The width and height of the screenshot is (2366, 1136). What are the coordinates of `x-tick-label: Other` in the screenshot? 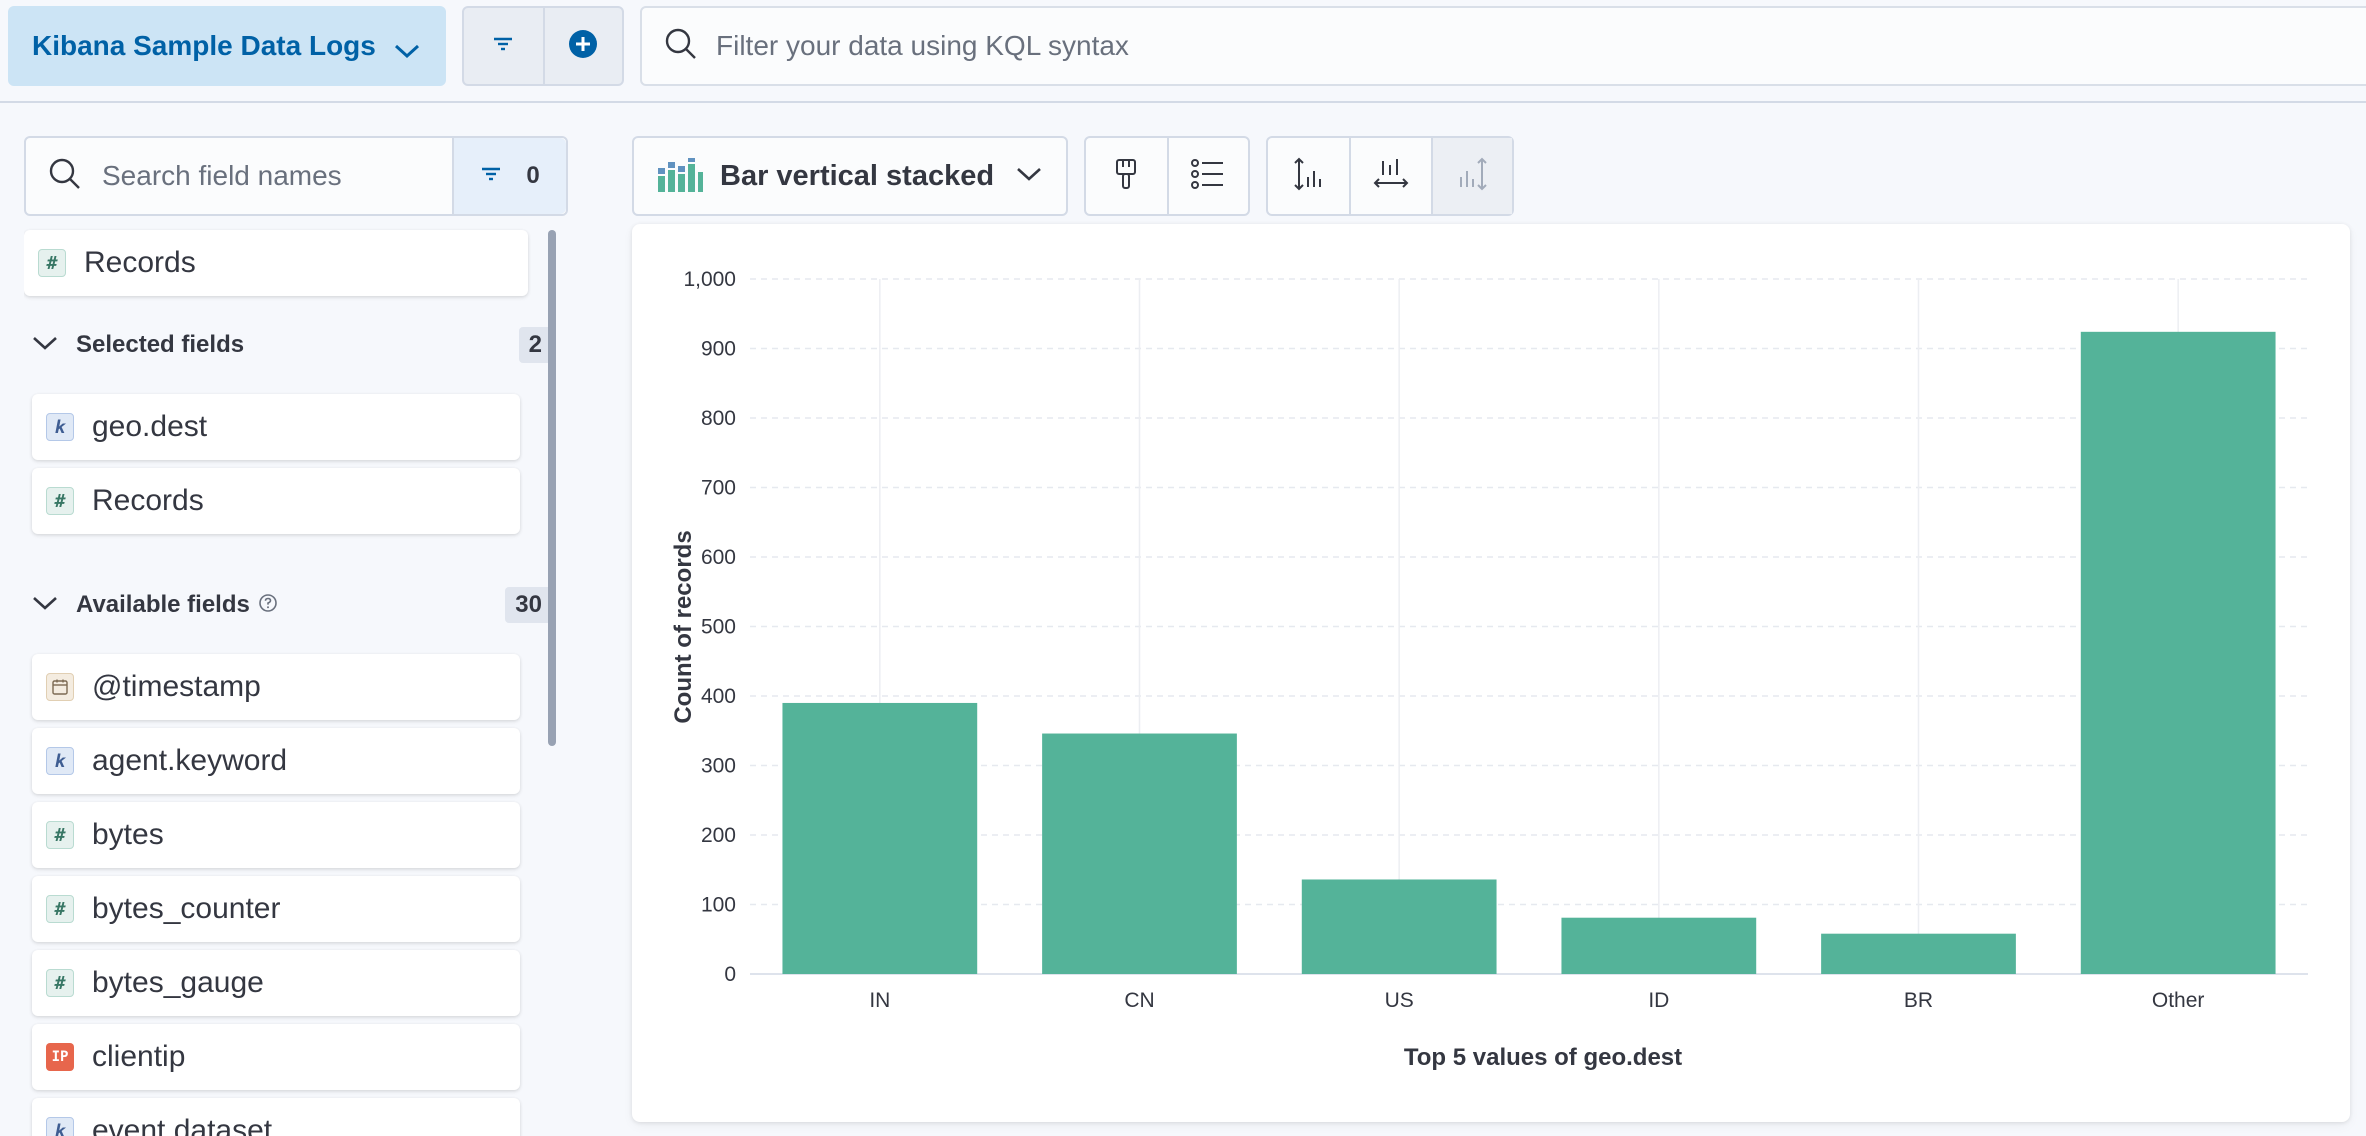 It's located at (2178, 1000).